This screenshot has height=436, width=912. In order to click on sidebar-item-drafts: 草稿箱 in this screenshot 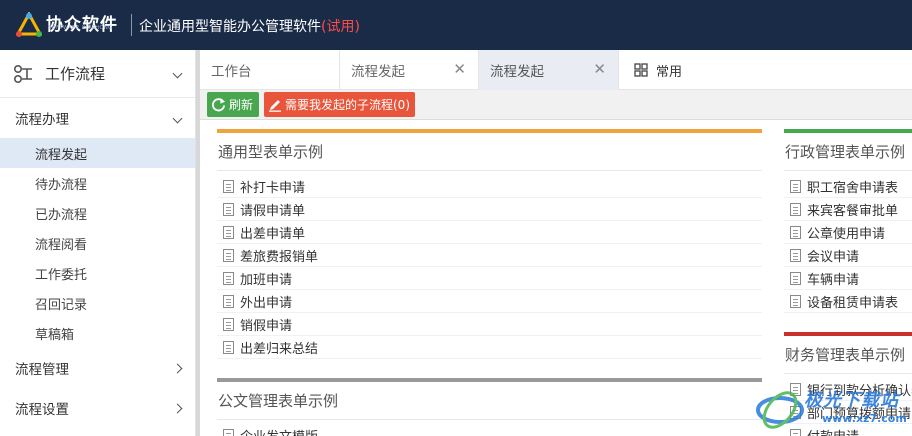, I will do `click(97, 333)`.